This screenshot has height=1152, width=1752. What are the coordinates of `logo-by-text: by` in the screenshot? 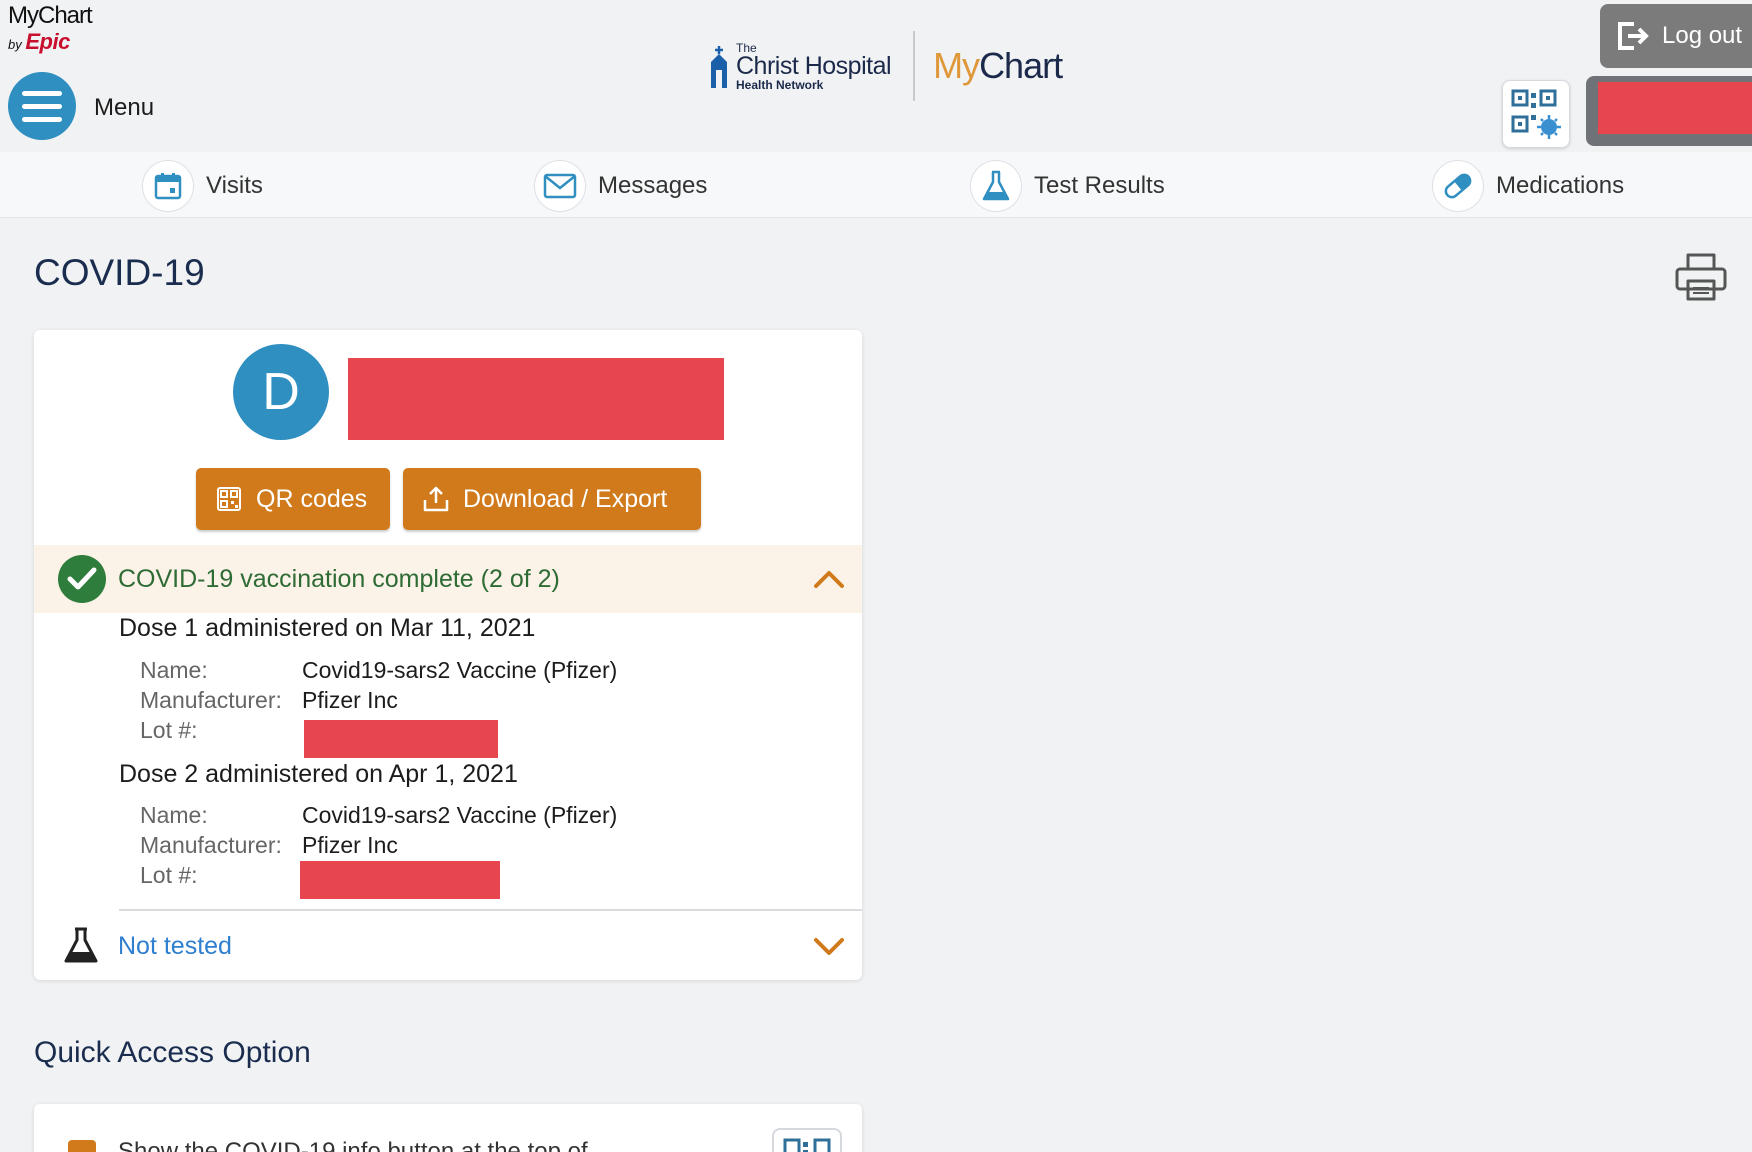 It's located at (15, 44).